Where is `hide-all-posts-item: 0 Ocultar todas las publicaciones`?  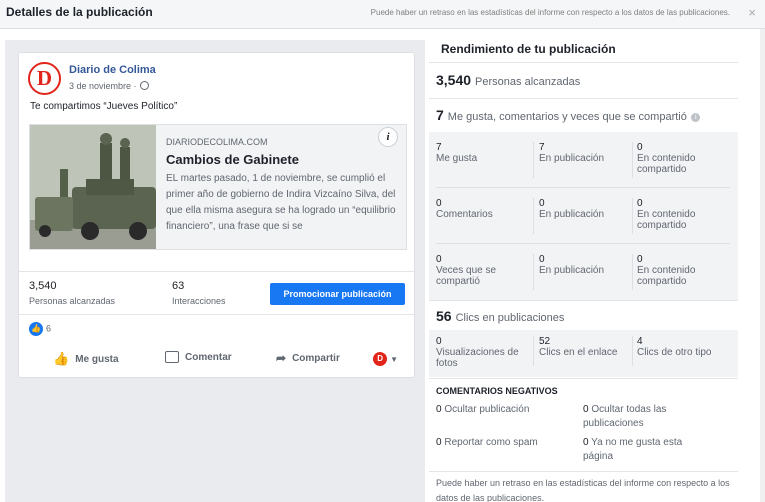 hide-all-posts-item: 0 Ocultar todas las publicaciones is located at coordinates (648, 417).